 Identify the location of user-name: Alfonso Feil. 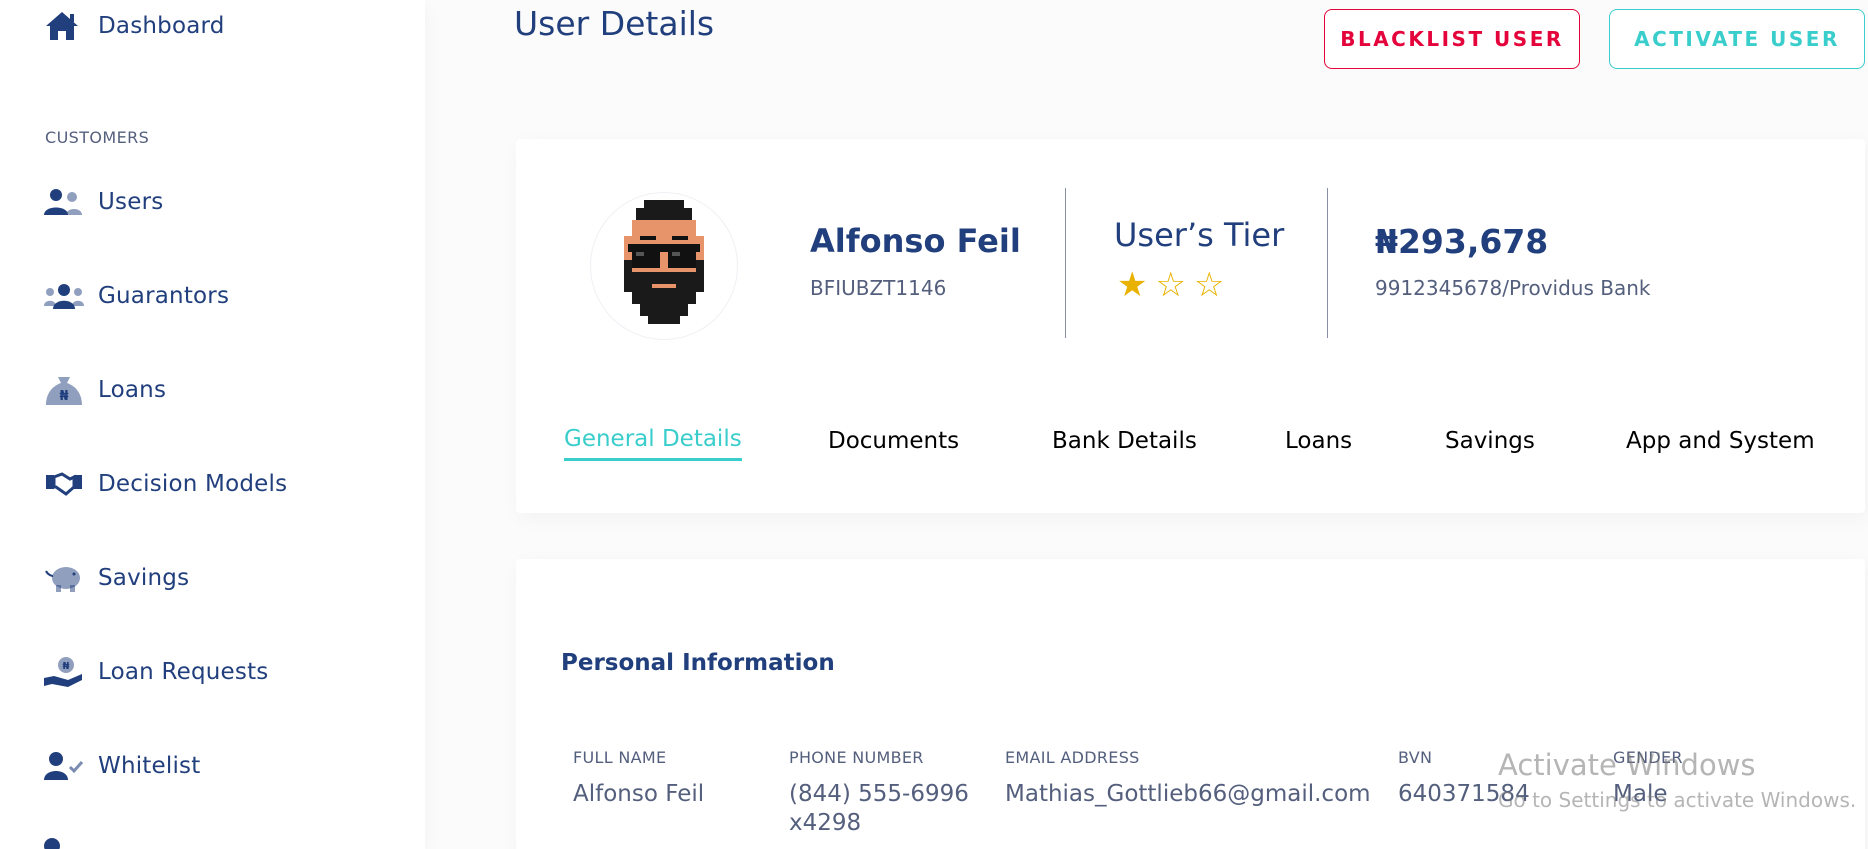
(915, 241).